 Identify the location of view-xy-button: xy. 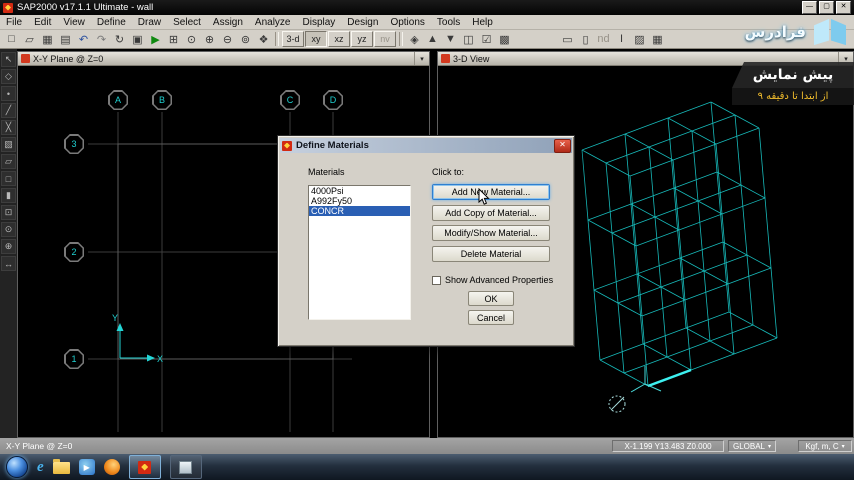
(316, 39).